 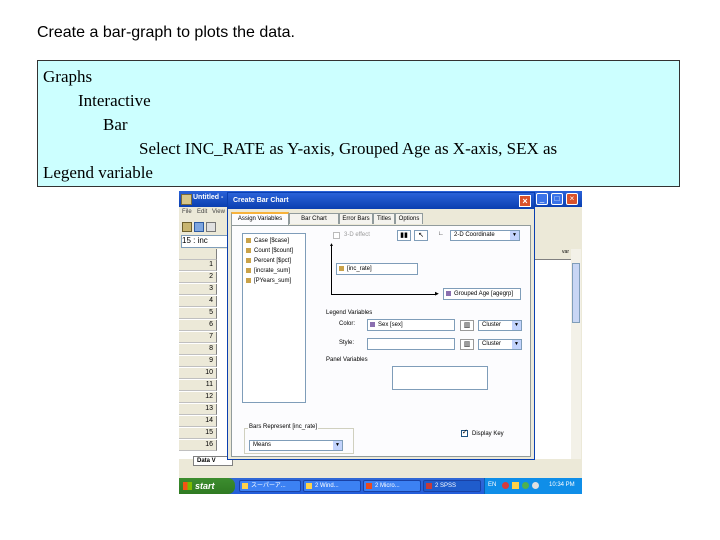 I want to click on legend-variables-header: Legend Variables, so click(x=349, y=313).